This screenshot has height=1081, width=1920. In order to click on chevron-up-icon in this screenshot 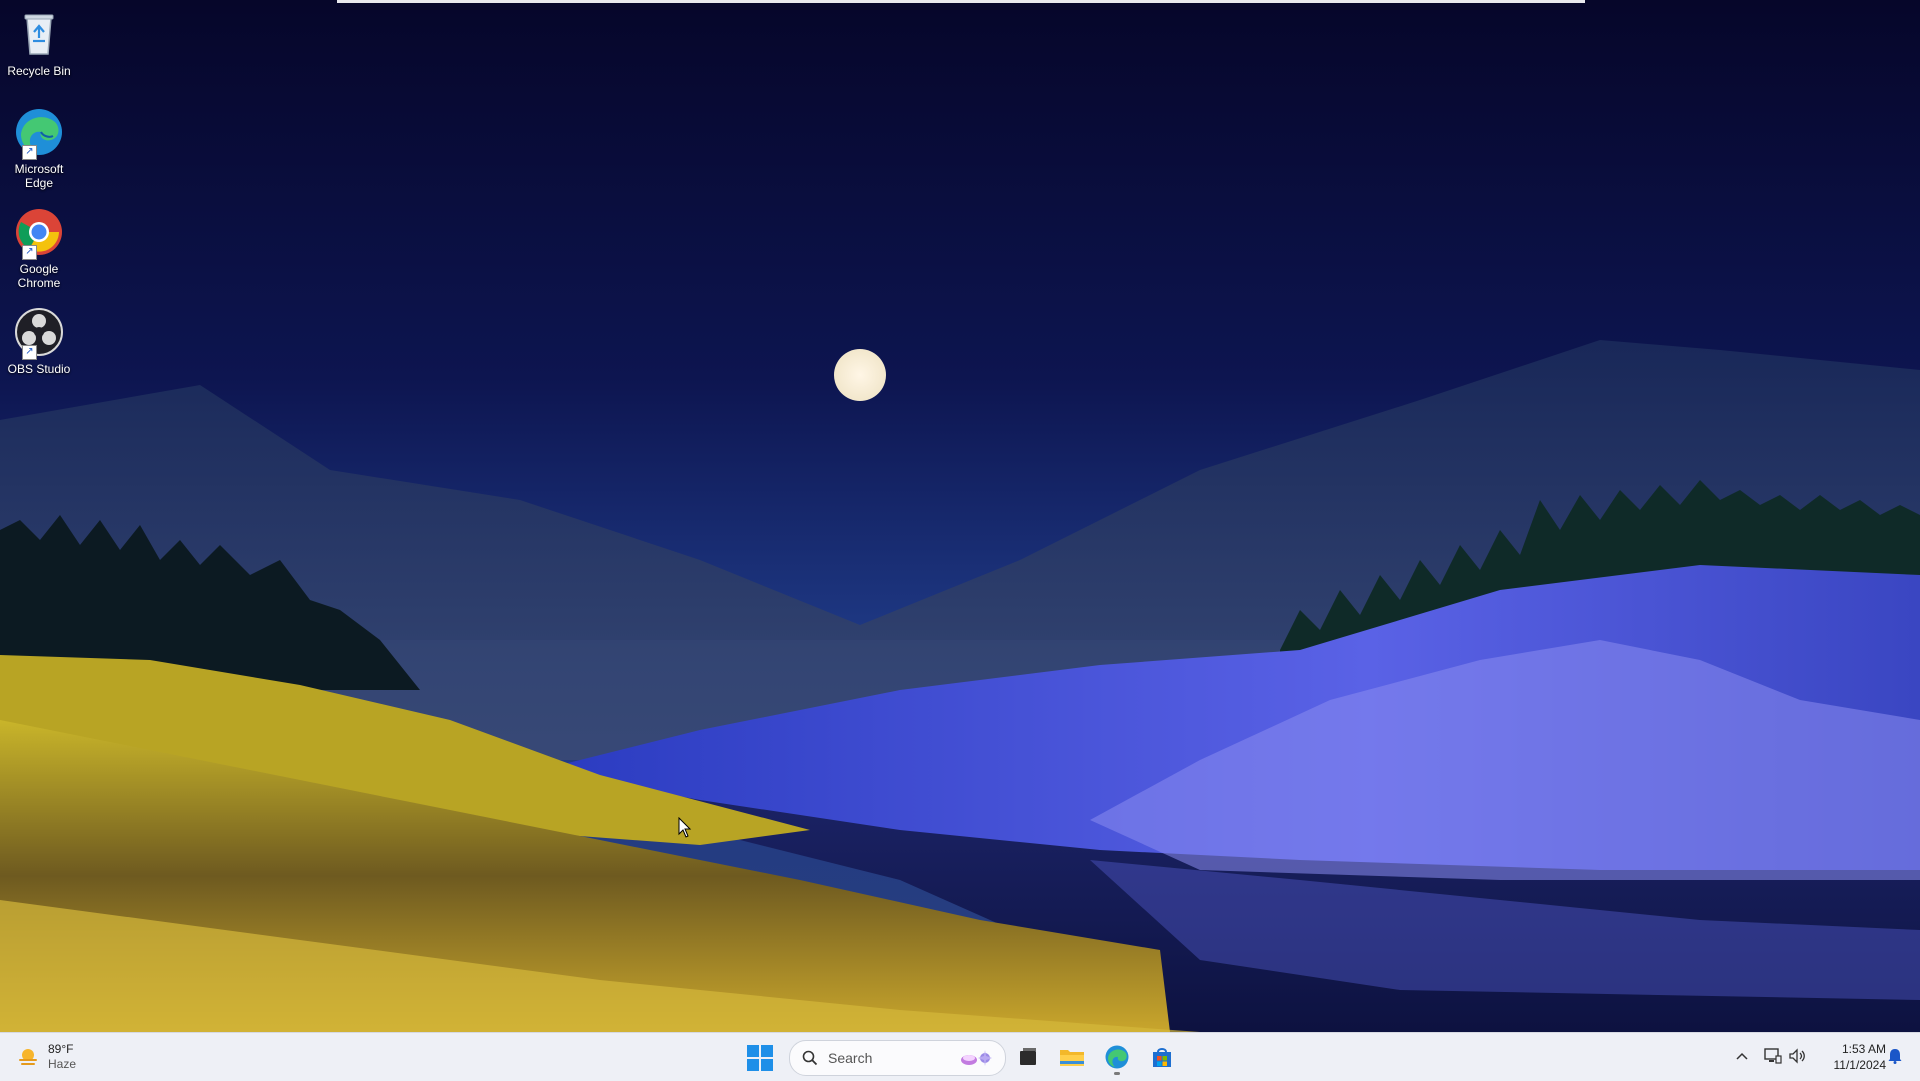, I will do `click(1742, 1056)`.